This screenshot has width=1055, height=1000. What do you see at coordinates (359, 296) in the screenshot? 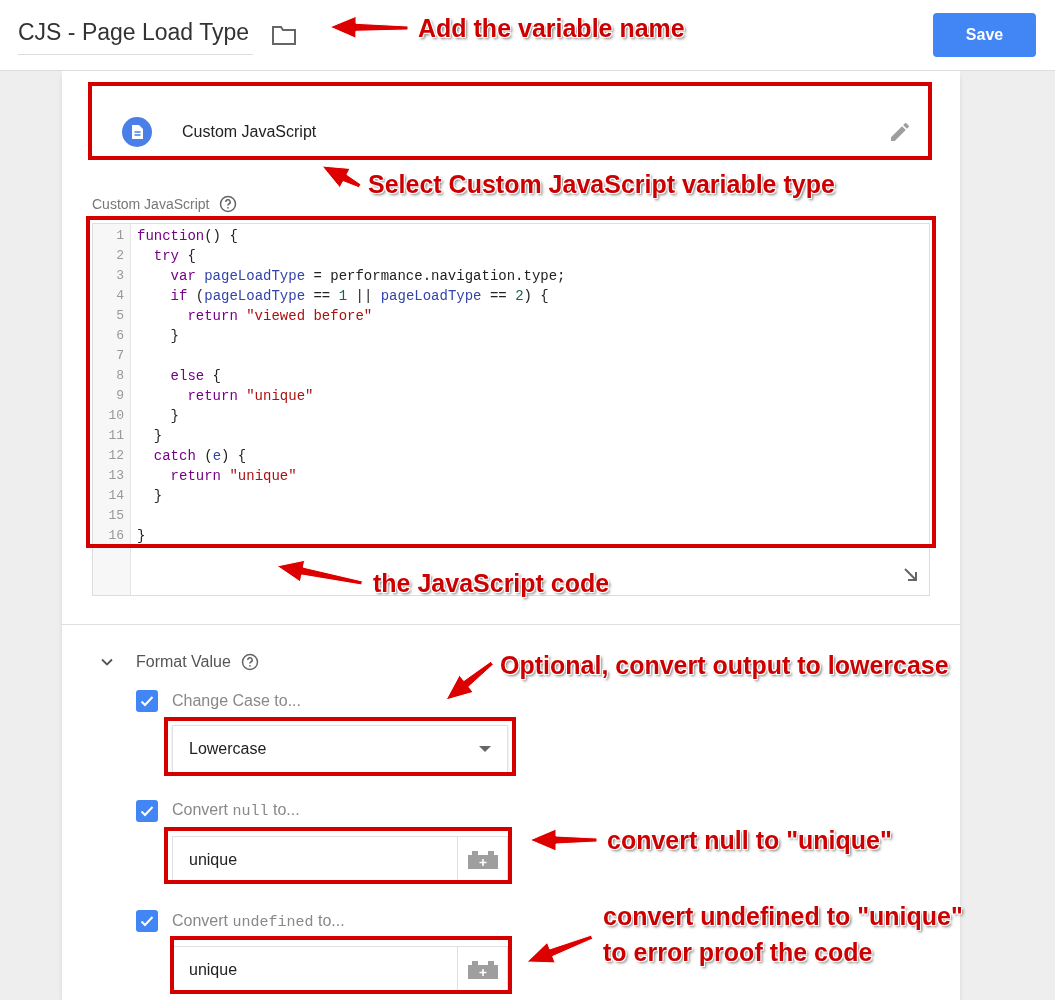
I see `code-line: if (pageLoadType == 1 || pageLoadType == 2) {` at bounding box center [359, 296].